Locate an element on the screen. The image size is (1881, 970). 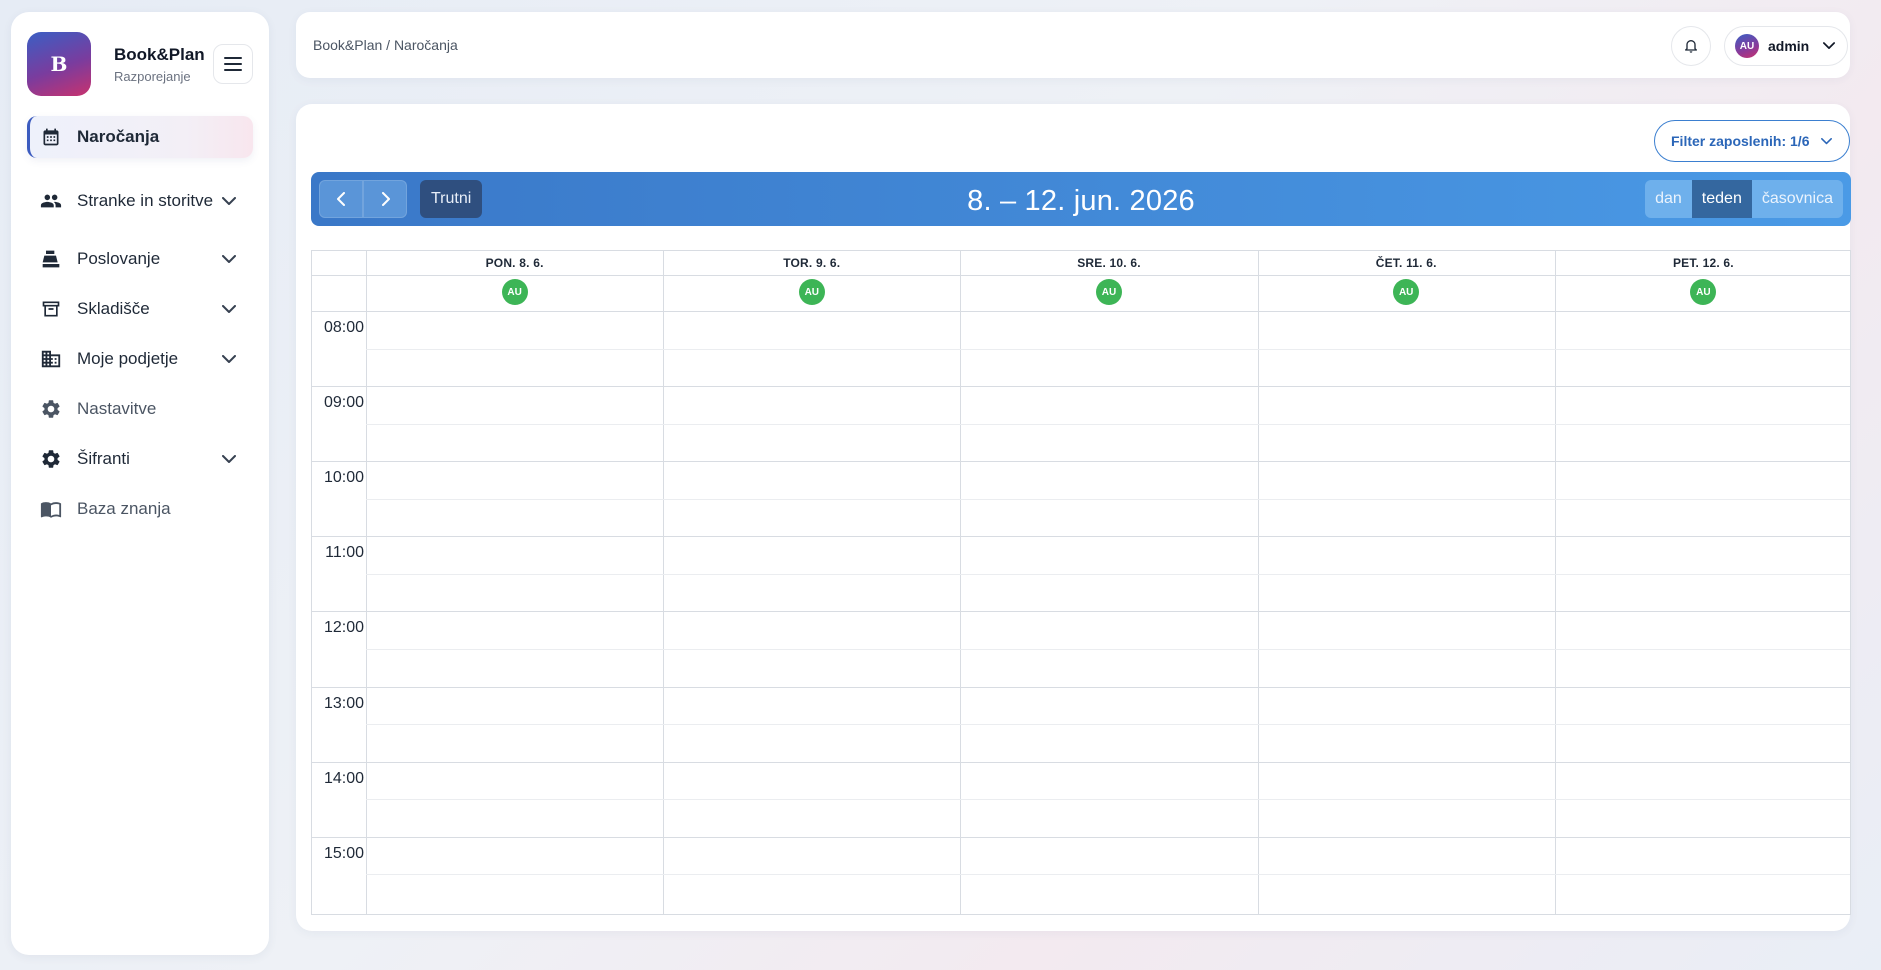
view-timeline-button: časovnica is located at coordinates (1797, 199).